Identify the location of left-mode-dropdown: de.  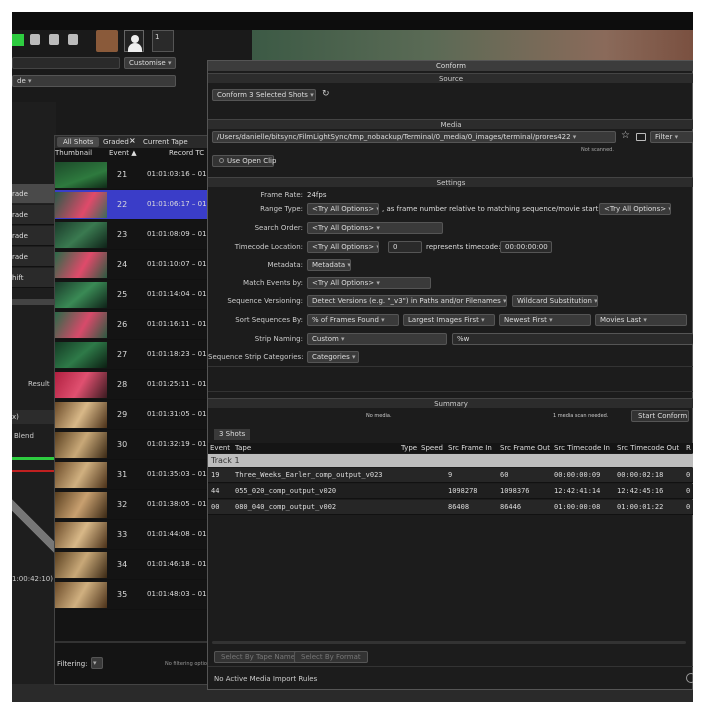
(94, 81).